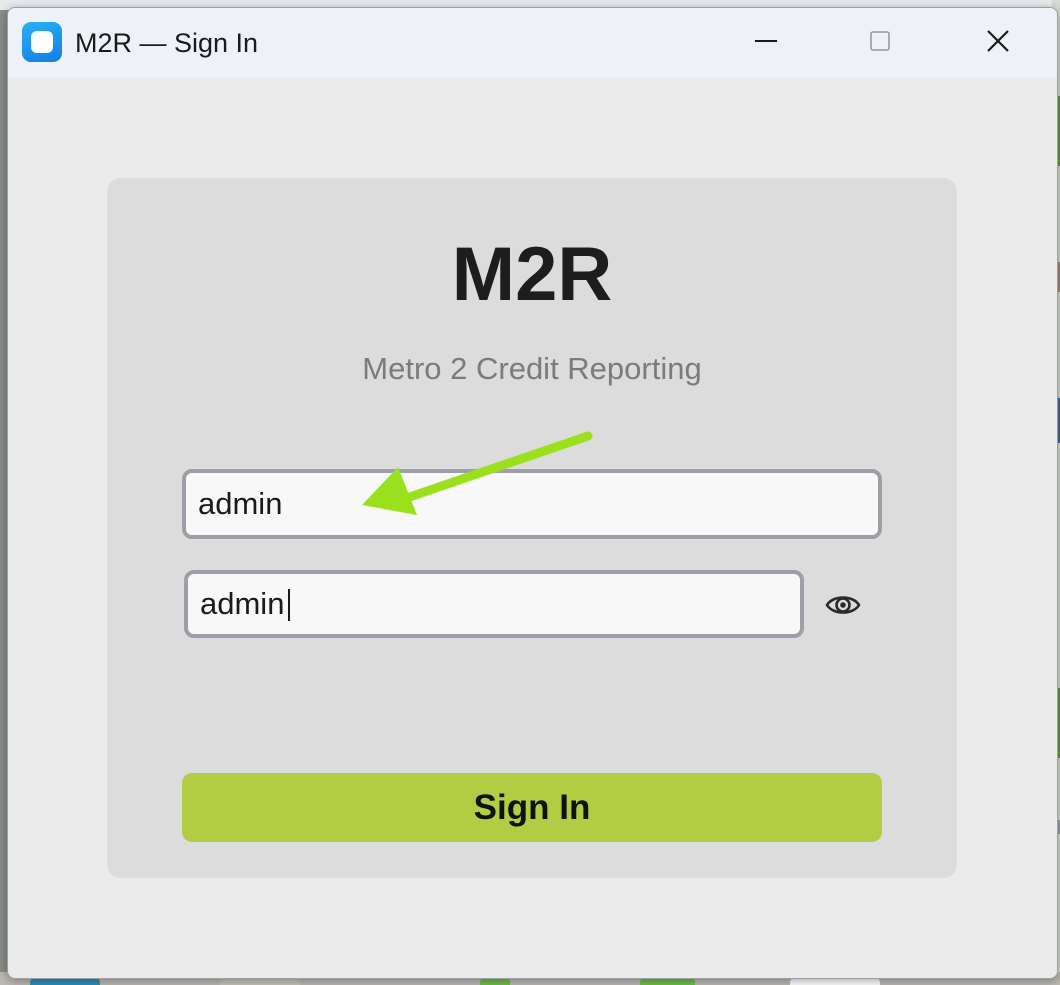 Image resolution: width=1060 pixels, height=985 pixels. Describe the element at coordinates (532, 807) in the screenshot. I see `sign-in-button: Sign In` at that location.